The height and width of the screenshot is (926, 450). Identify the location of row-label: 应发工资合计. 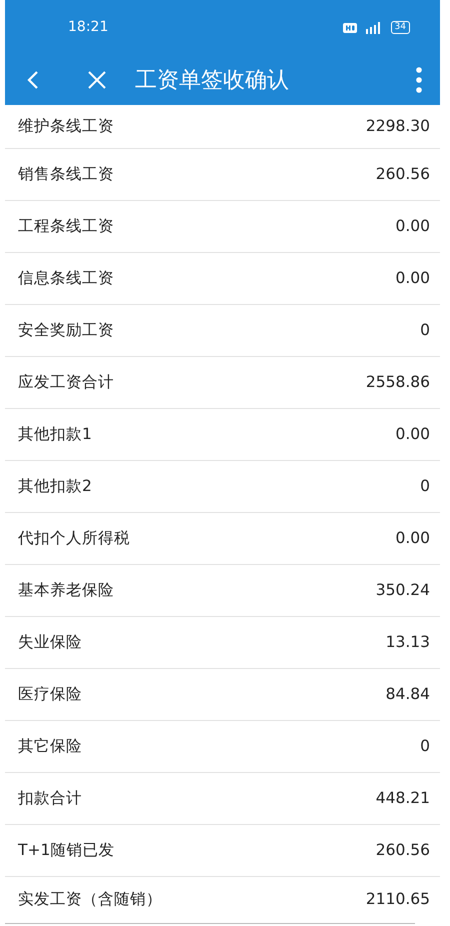
(66, 382).